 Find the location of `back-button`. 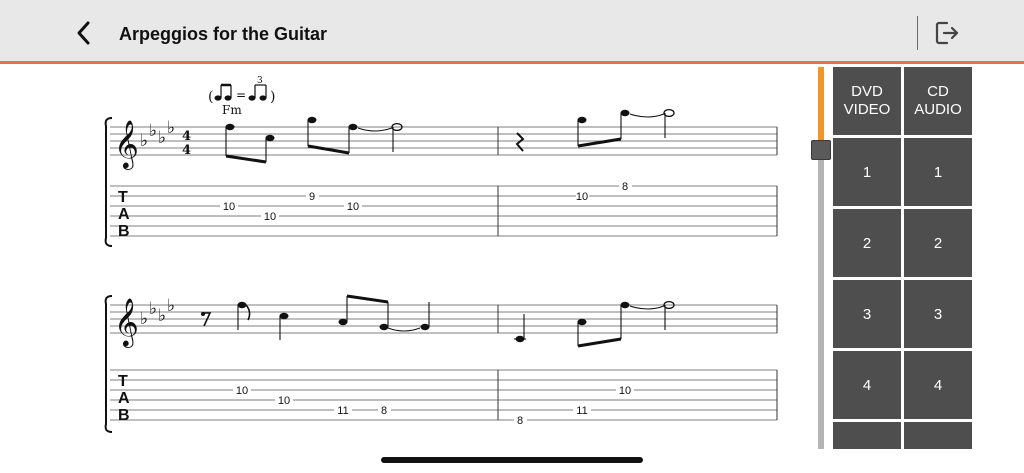

back-button is located at coordinates (83, 33).